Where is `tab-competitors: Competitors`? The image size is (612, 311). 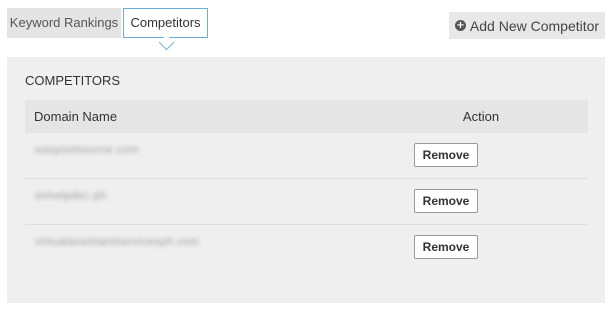 tab-competitors: Competitors is located at coordinates (165, 23).